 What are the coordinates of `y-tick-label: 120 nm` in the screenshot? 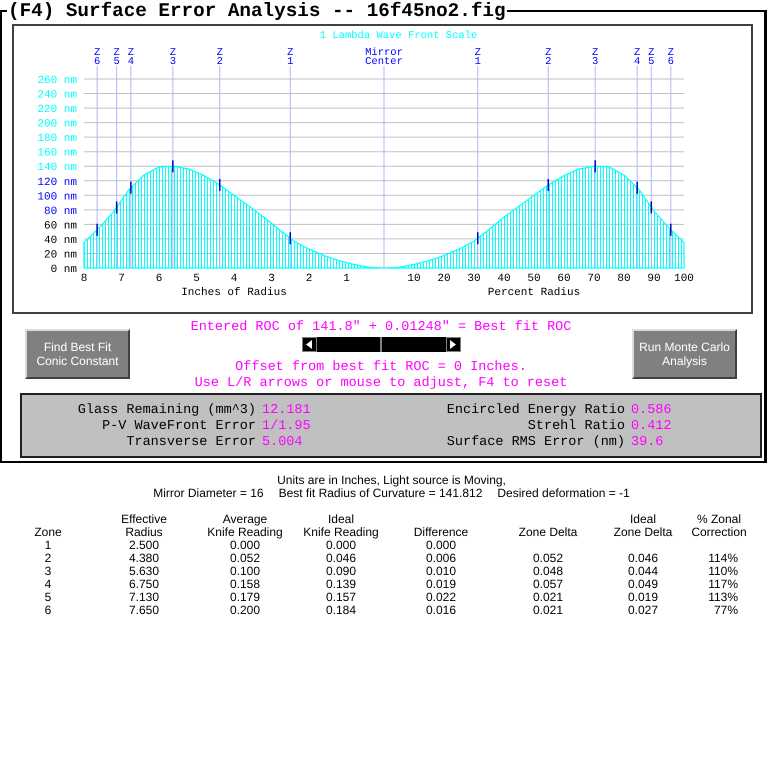 It's located at (57, 182).